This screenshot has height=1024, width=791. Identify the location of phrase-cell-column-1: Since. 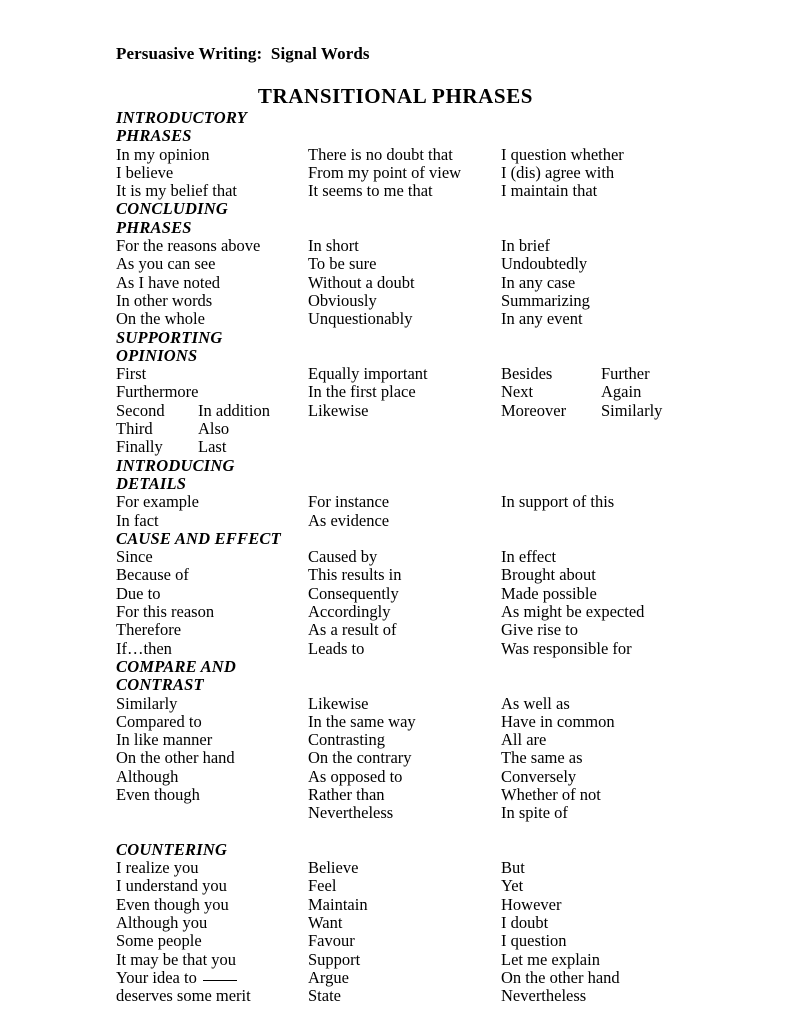
(134, 557).